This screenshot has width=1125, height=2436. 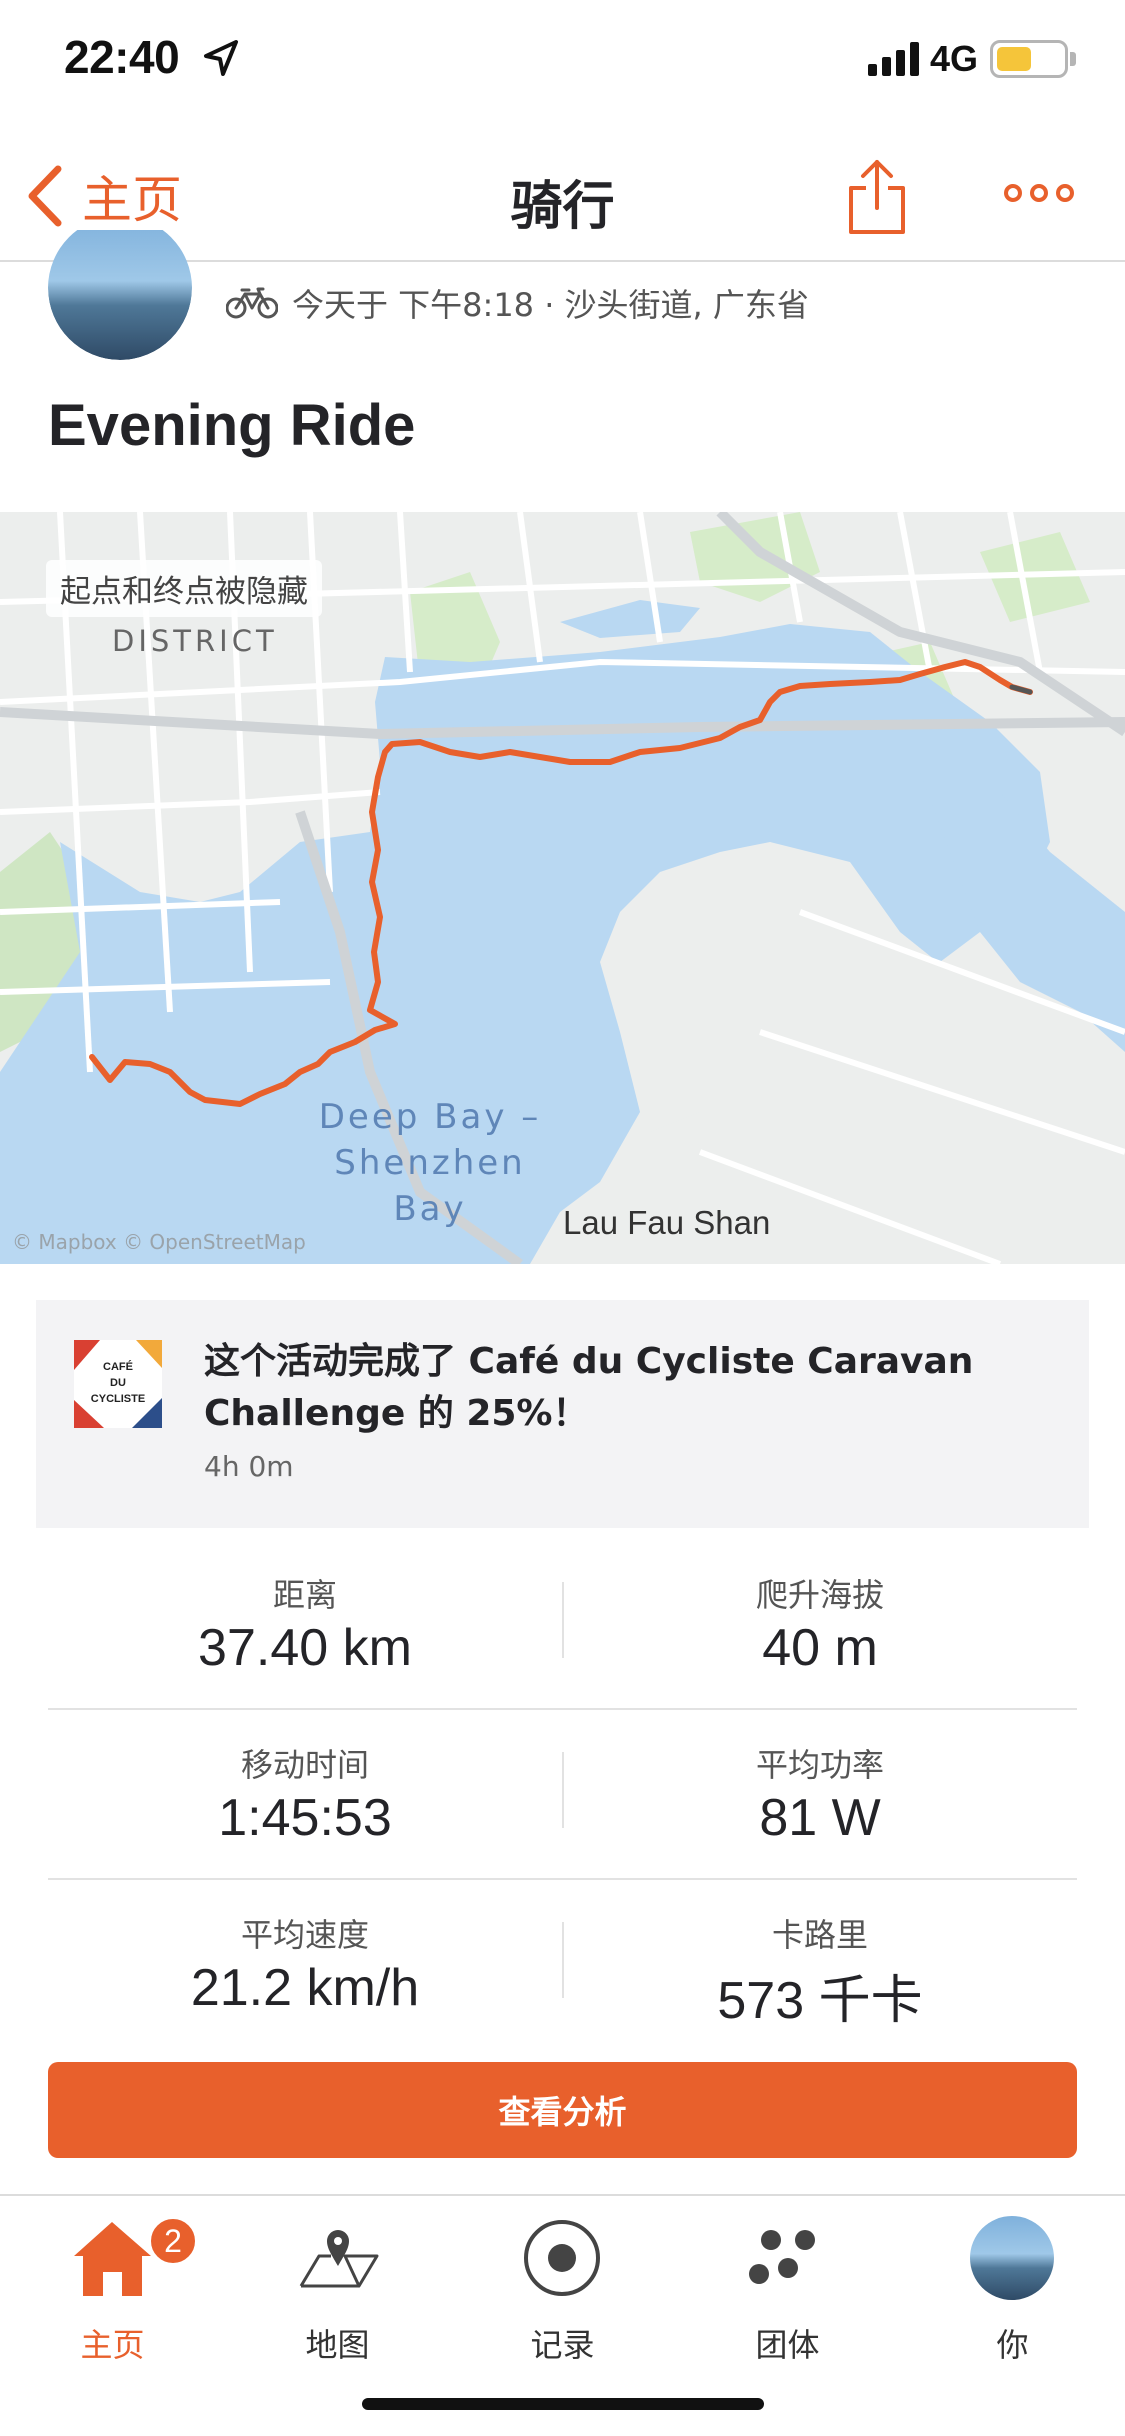 What do you see at coordinates (184, 588) in the screenshot?
I see `privacy-notice: 起点和终点被隐藏` at bounding box center [184, 588].